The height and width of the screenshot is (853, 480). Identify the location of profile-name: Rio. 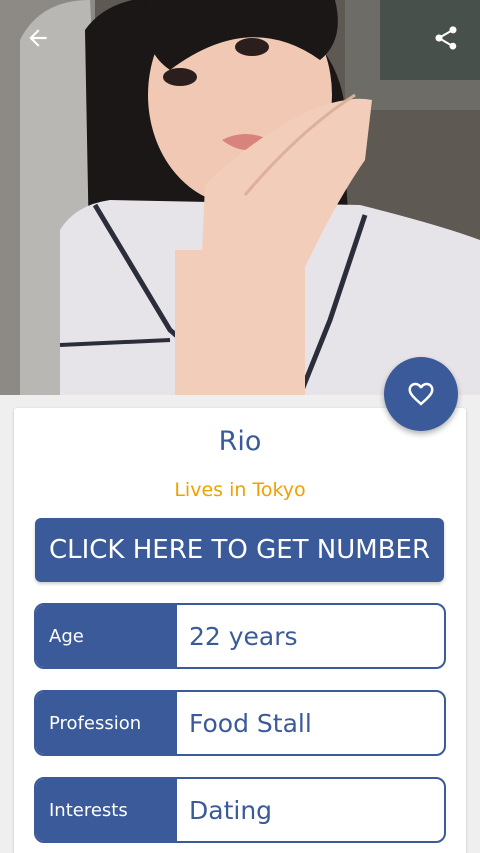
(240, 441).